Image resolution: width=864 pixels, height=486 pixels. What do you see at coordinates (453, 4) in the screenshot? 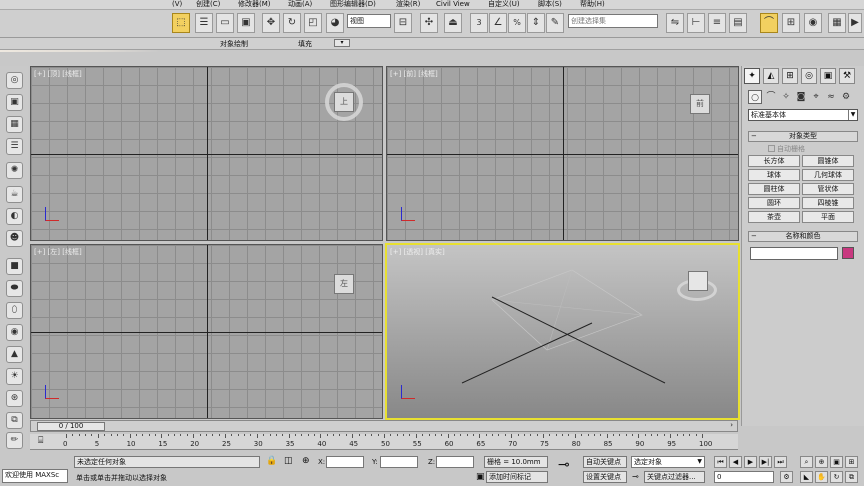
I see `menu-civil-view: Civil View` at bounding box center [453, 4].